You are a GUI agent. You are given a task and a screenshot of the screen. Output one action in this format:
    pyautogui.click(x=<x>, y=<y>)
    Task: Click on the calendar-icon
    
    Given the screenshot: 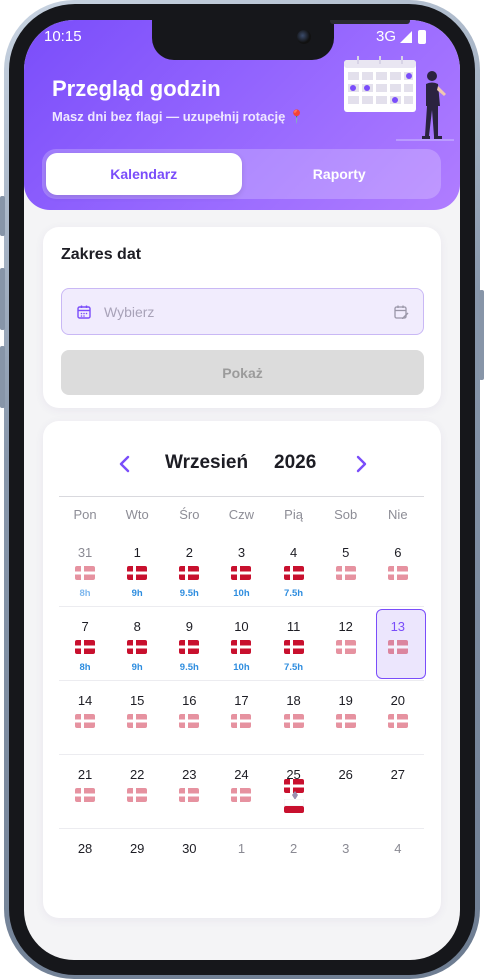 What is the action you would take?
    pyautogui.click(x=84, y=312)
    